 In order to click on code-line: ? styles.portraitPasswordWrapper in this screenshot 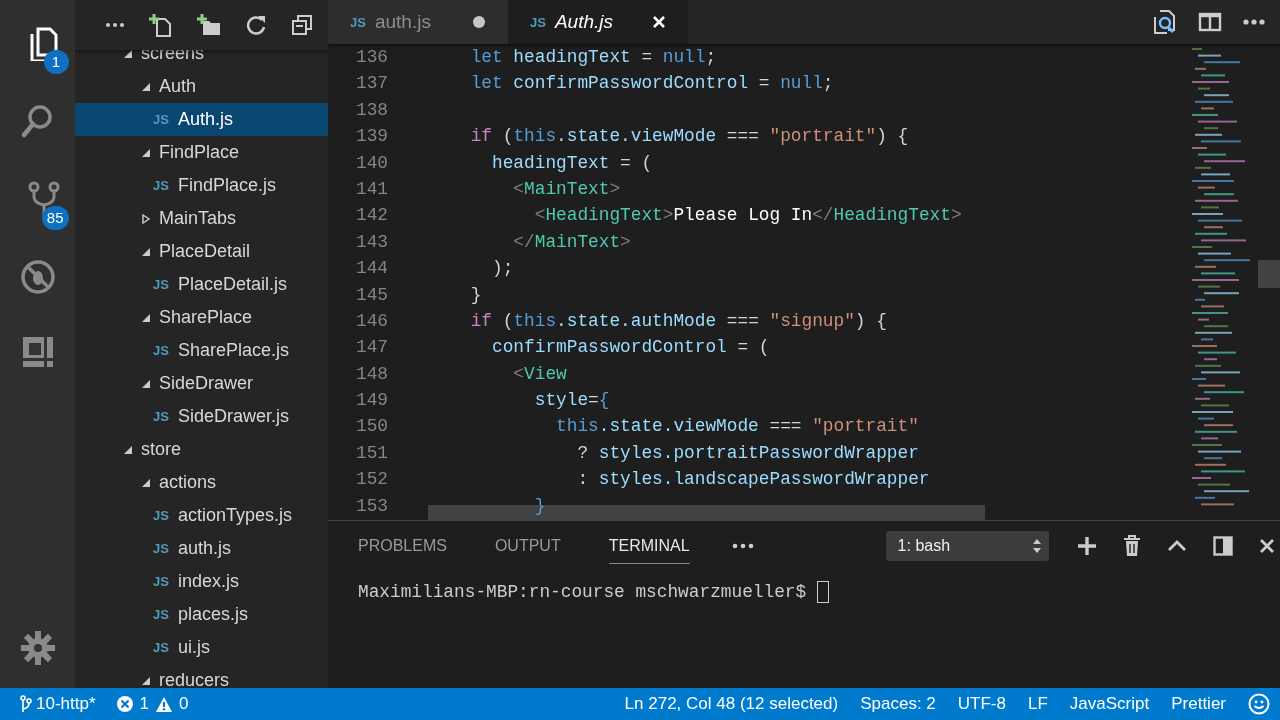, I will do `click(747, 453)`.